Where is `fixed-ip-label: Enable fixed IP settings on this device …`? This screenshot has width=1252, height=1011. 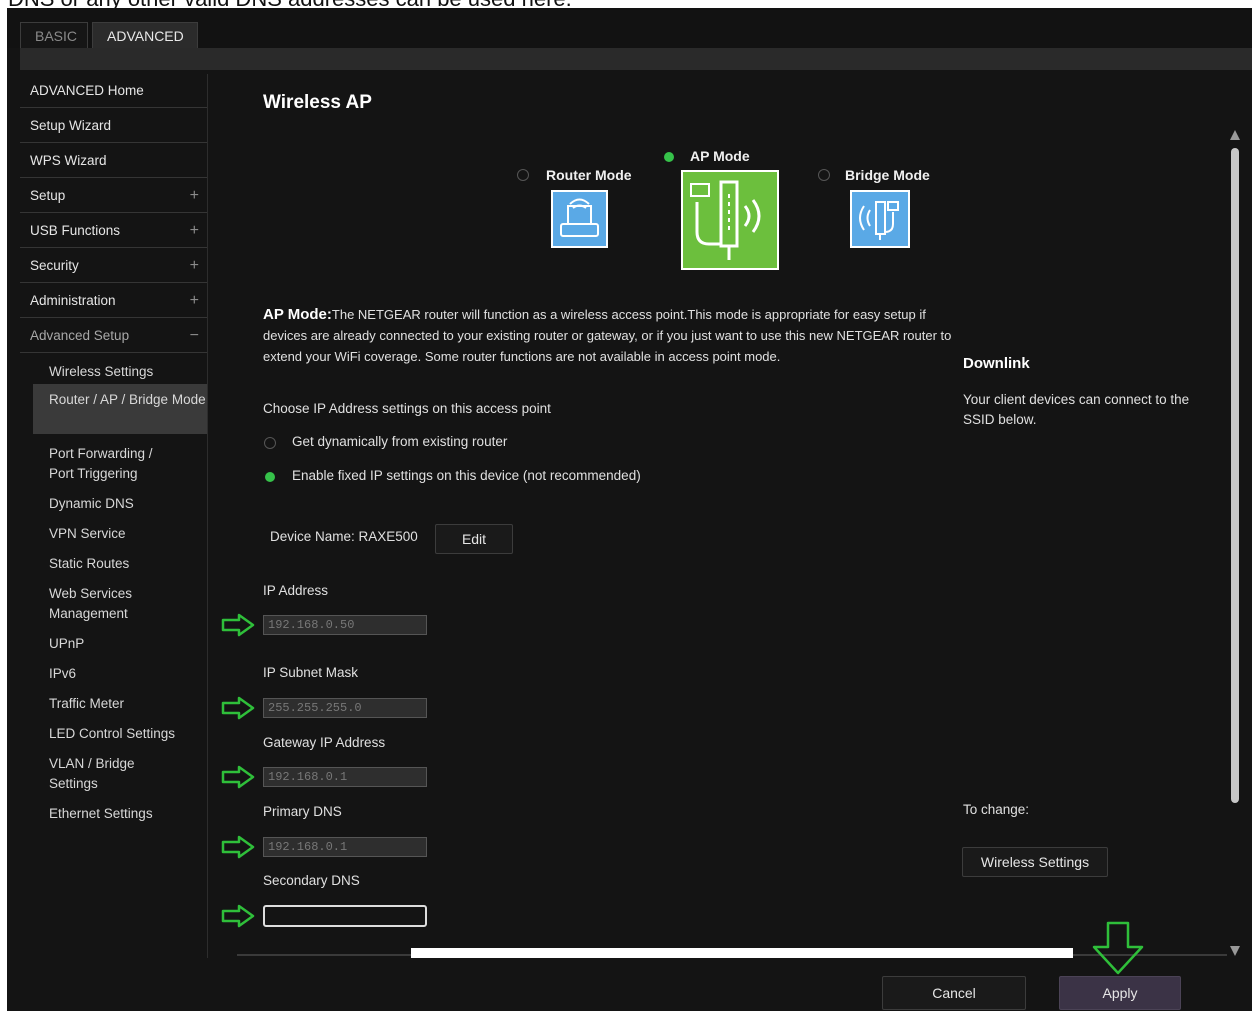
fixed-ip-label: Enable fixed IP settings on this device … is located at coordinates (466, 475).